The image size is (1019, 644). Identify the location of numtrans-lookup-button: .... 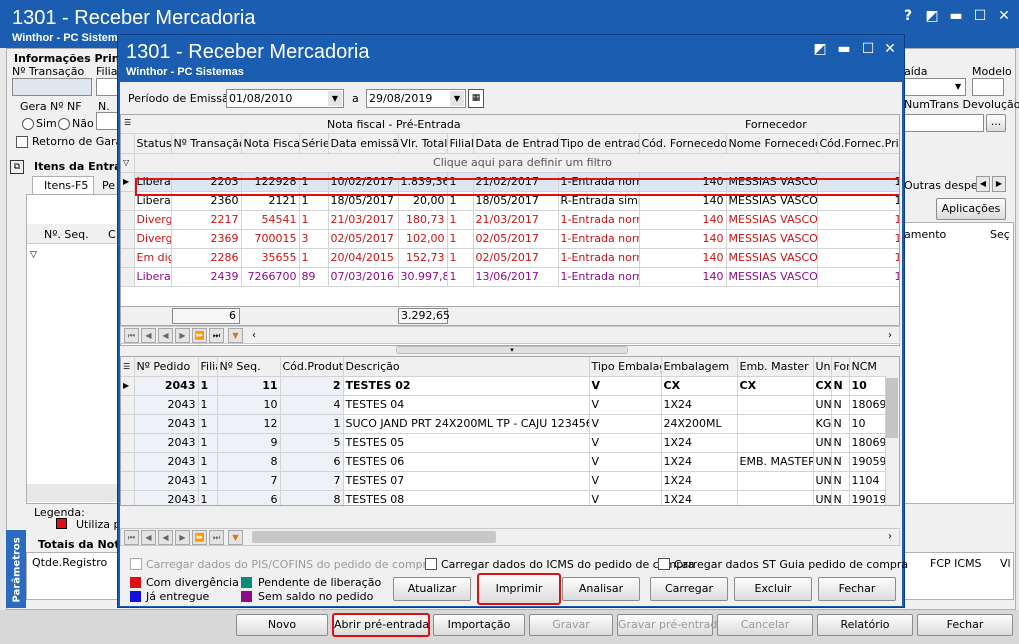
(996, 123).